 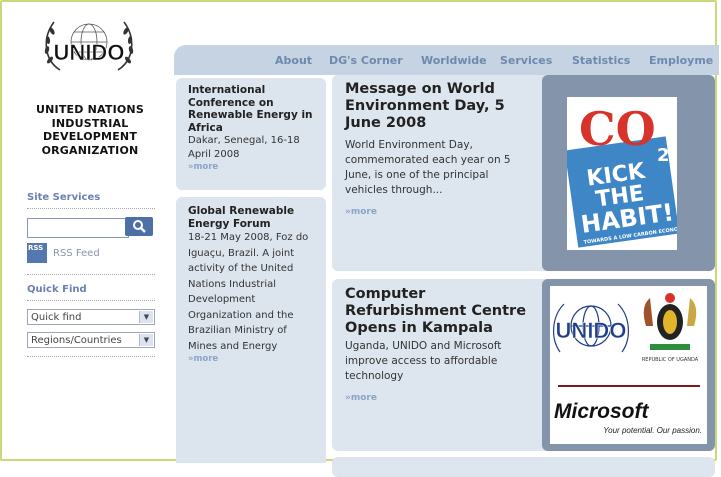 I want to click on unido-logo: UNIDO, so click(x=89, y=47).